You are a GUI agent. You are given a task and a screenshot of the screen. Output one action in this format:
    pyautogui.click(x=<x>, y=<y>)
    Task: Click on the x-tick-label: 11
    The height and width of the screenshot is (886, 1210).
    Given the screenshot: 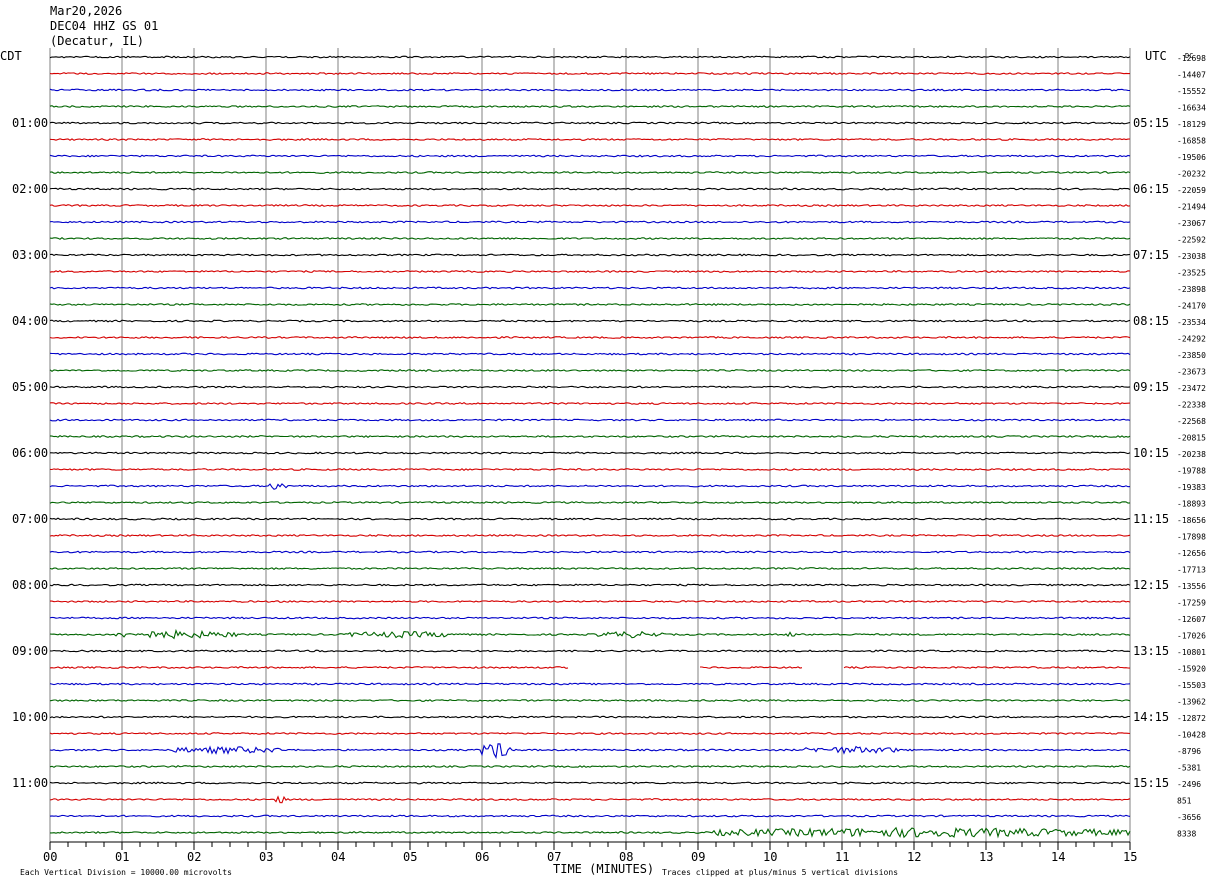 What is the action you would take?
    pyautogui.click(x=842, y=857)
    